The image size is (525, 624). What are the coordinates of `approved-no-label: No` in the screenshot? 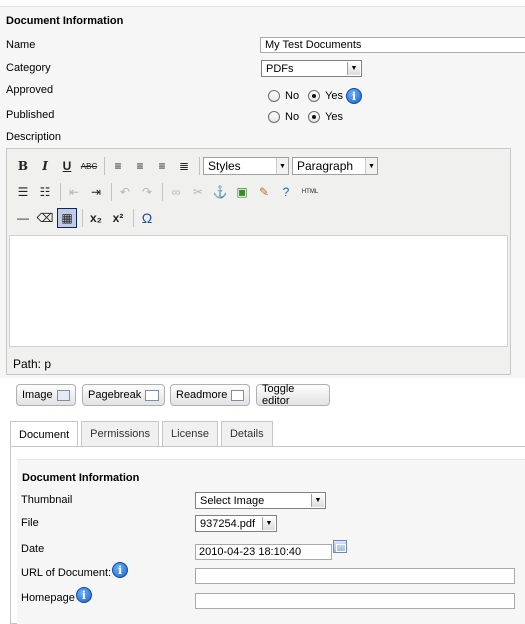 It's located at (292, 96).